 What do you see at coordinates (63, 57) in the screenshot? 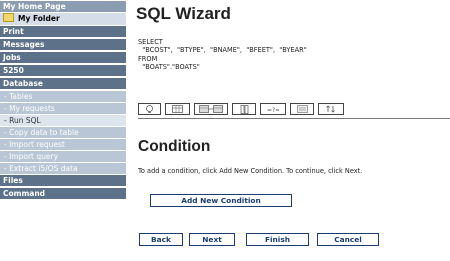
I see `sidebar-item-jobs: Jobs` at bounding box center [63, 57].